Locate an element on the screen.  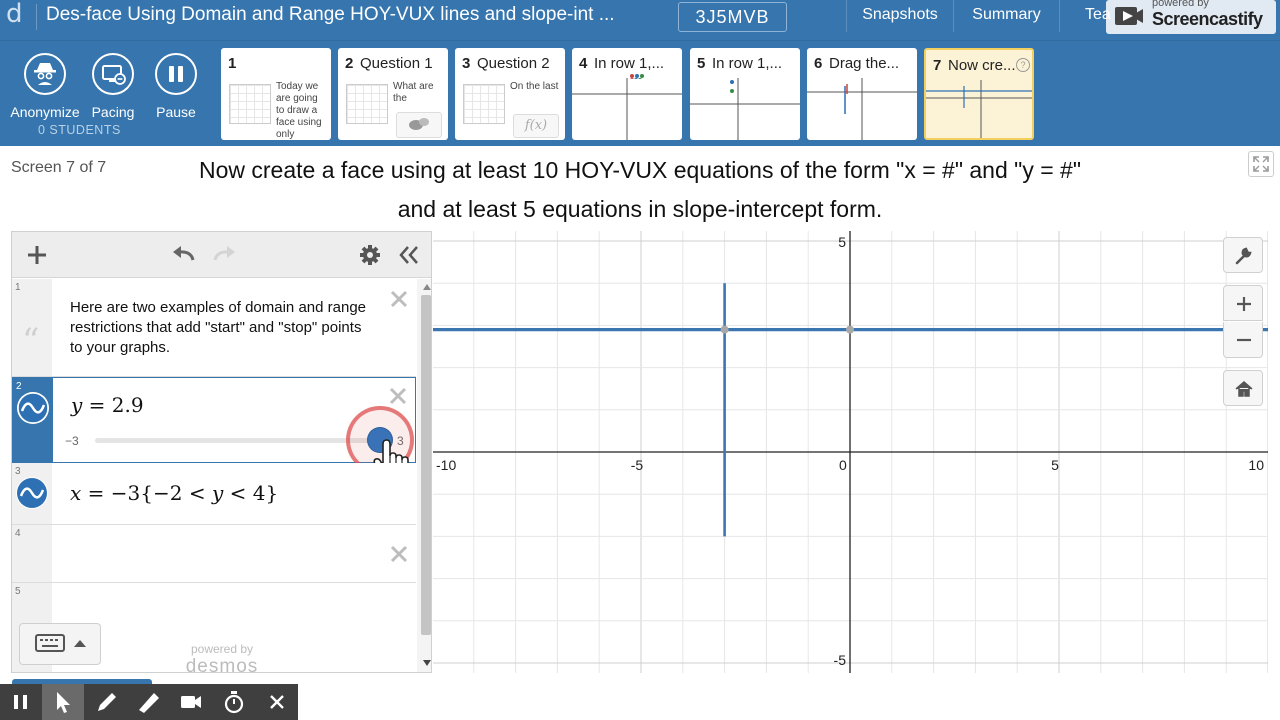
math-value: = 2.9 is located at coordinates (113, 405).